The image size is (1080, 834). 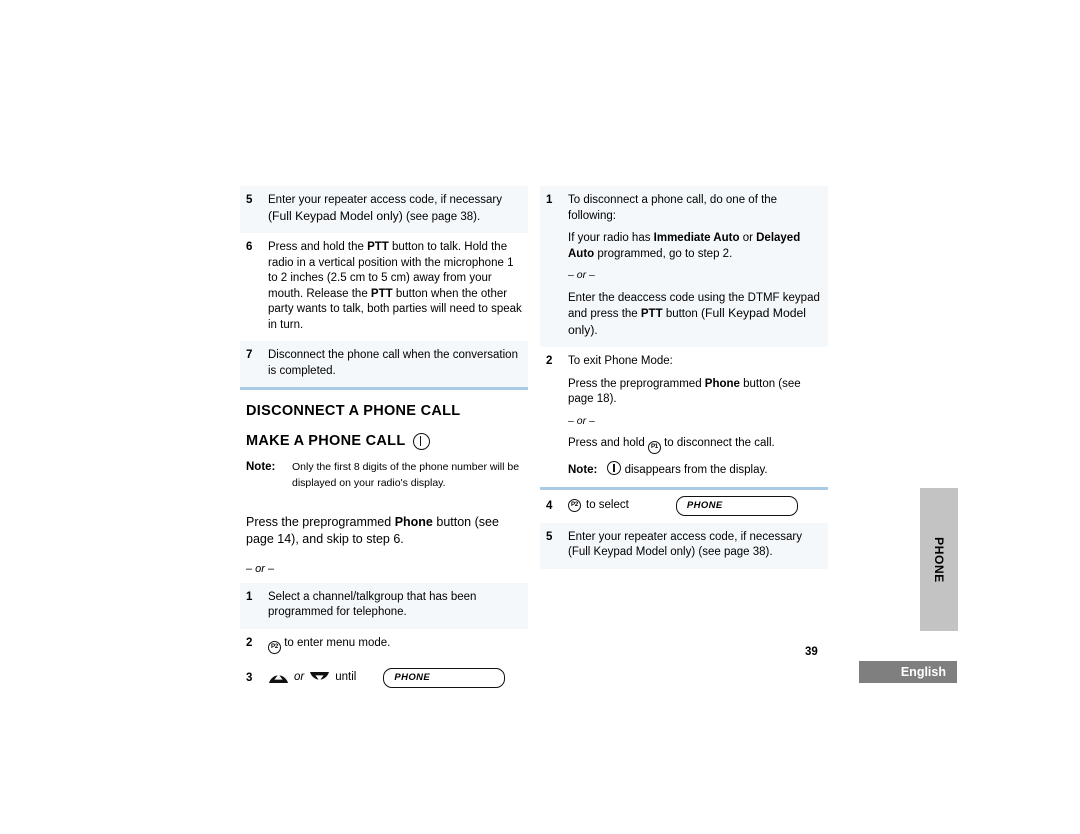 What do you see at coordinates (326, 441) in the screenshot?
I see `heading-label: MAKE A PHONE CALL` at bounding box center [326, 441].